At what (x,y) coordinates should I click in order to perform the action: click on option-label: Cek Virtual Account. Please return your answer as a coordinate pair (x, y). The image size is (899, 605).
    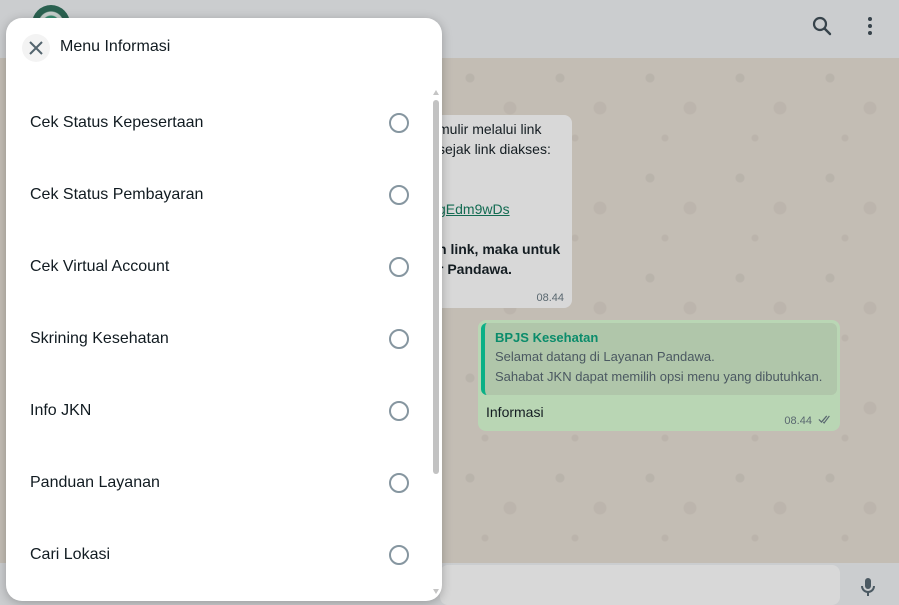
    Looking at the image, I should click on (100, 266).